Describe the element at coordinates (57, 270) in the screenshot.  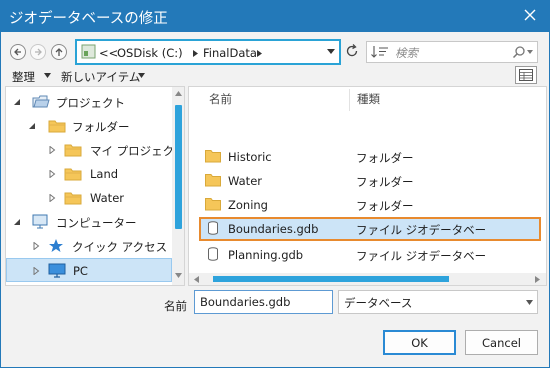
I see `monitor-icon` at that location.